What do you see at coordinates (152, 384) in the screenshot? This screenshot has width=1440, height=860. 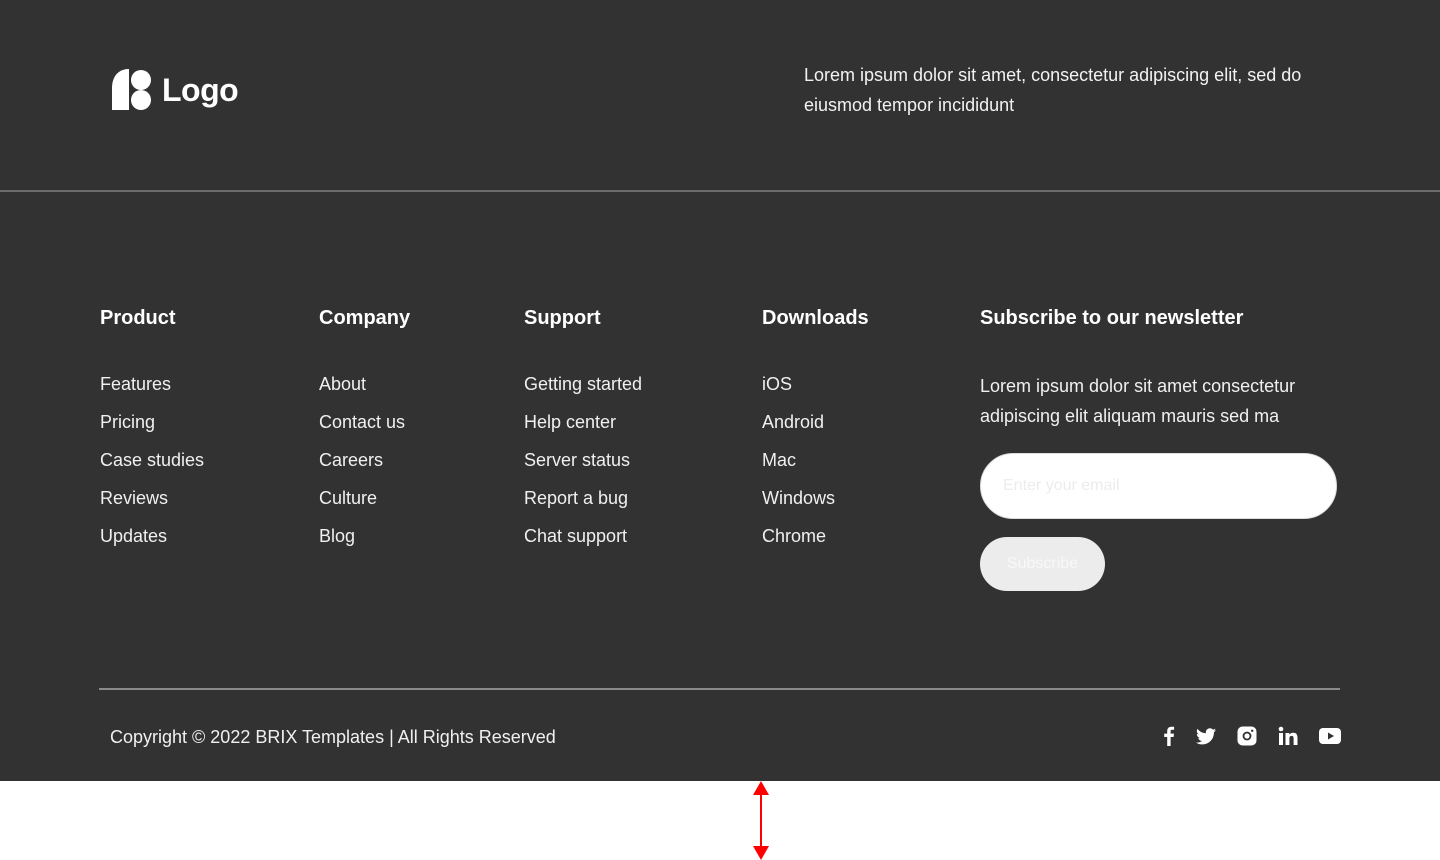 I see `footer-link-features: Features` at bounding box center [152, 384].